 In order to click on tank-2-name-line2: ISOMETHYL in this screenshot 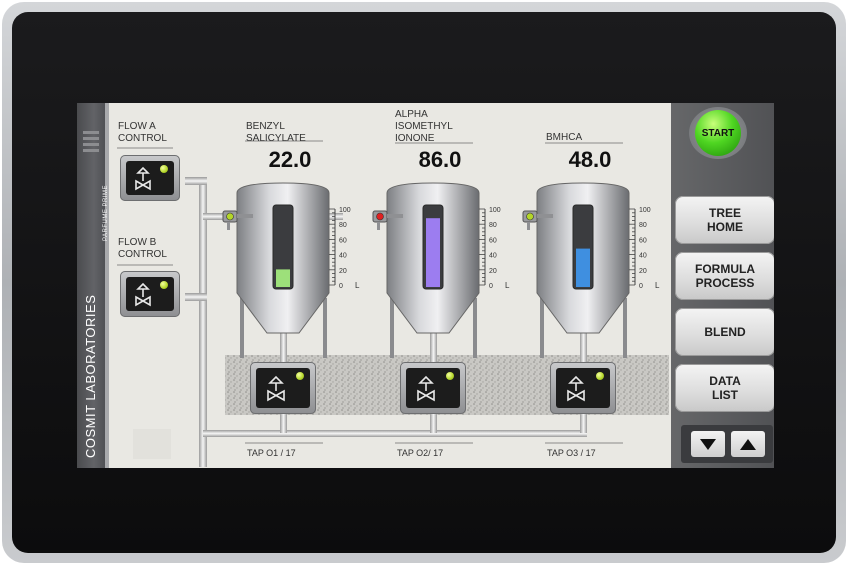, I will do `click(424, 126)`.